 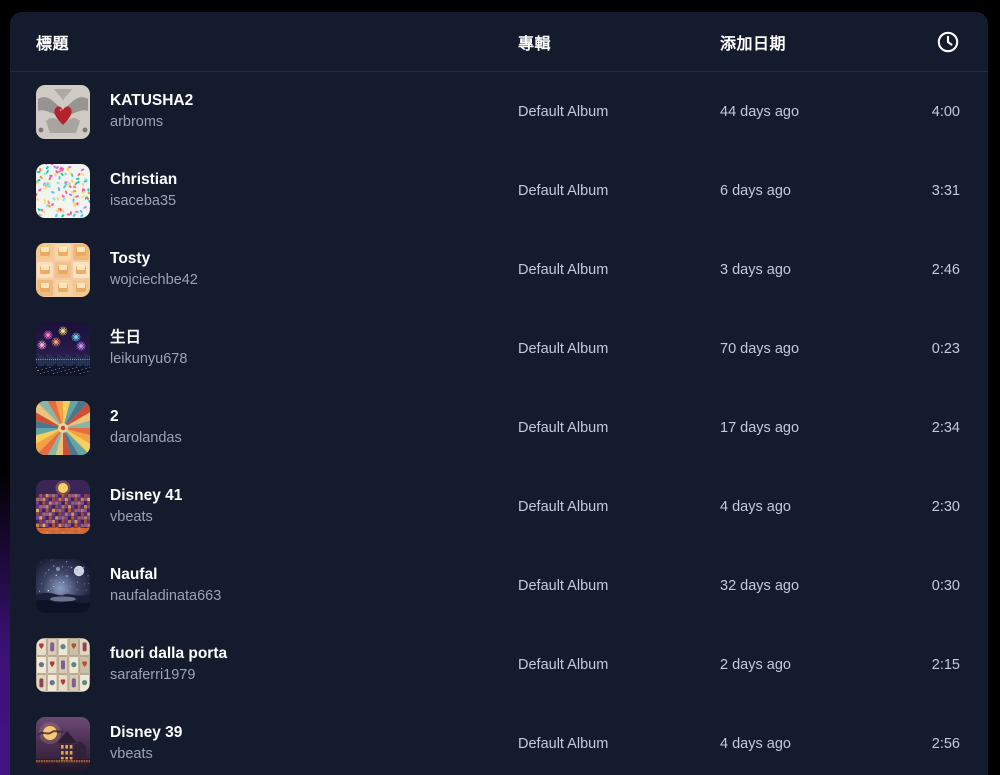 I want to click on track-duration: 3:31, so click(x=945, y=190).